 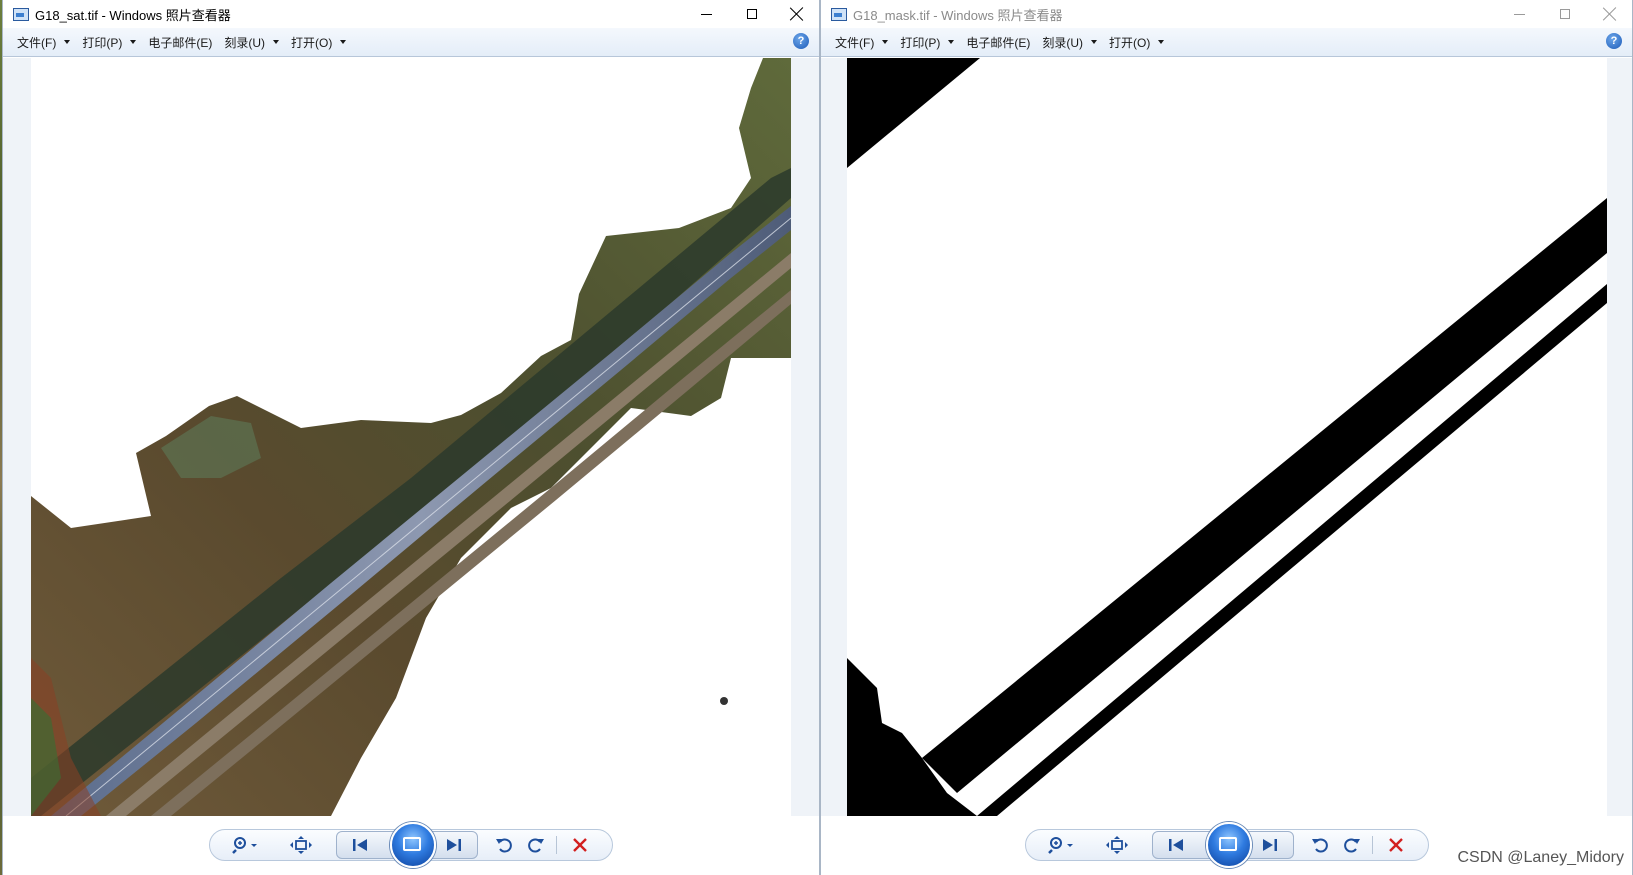 What do you see at coordinates (913, 113) in the screenshot?
I see `mask-corner-top` at bounding box center [913, 113].